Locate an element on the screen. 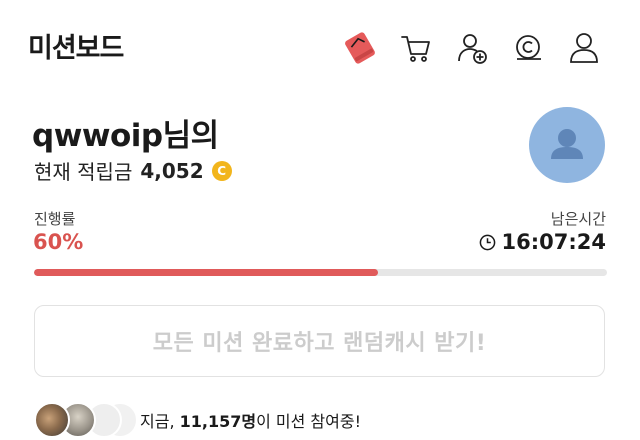  profile-icon is located at coordinates (584, 48).